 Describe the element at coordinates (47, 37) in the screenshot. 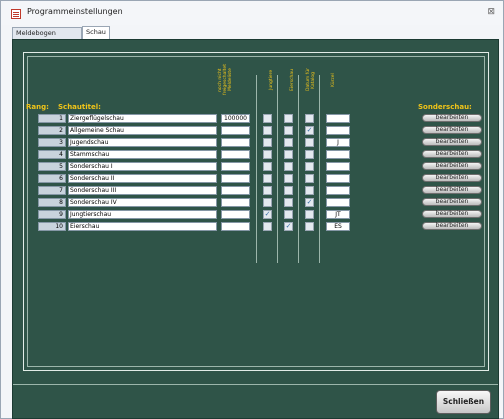

I see `tab-meldebogen: Meldebogen (eMail)` at that location.